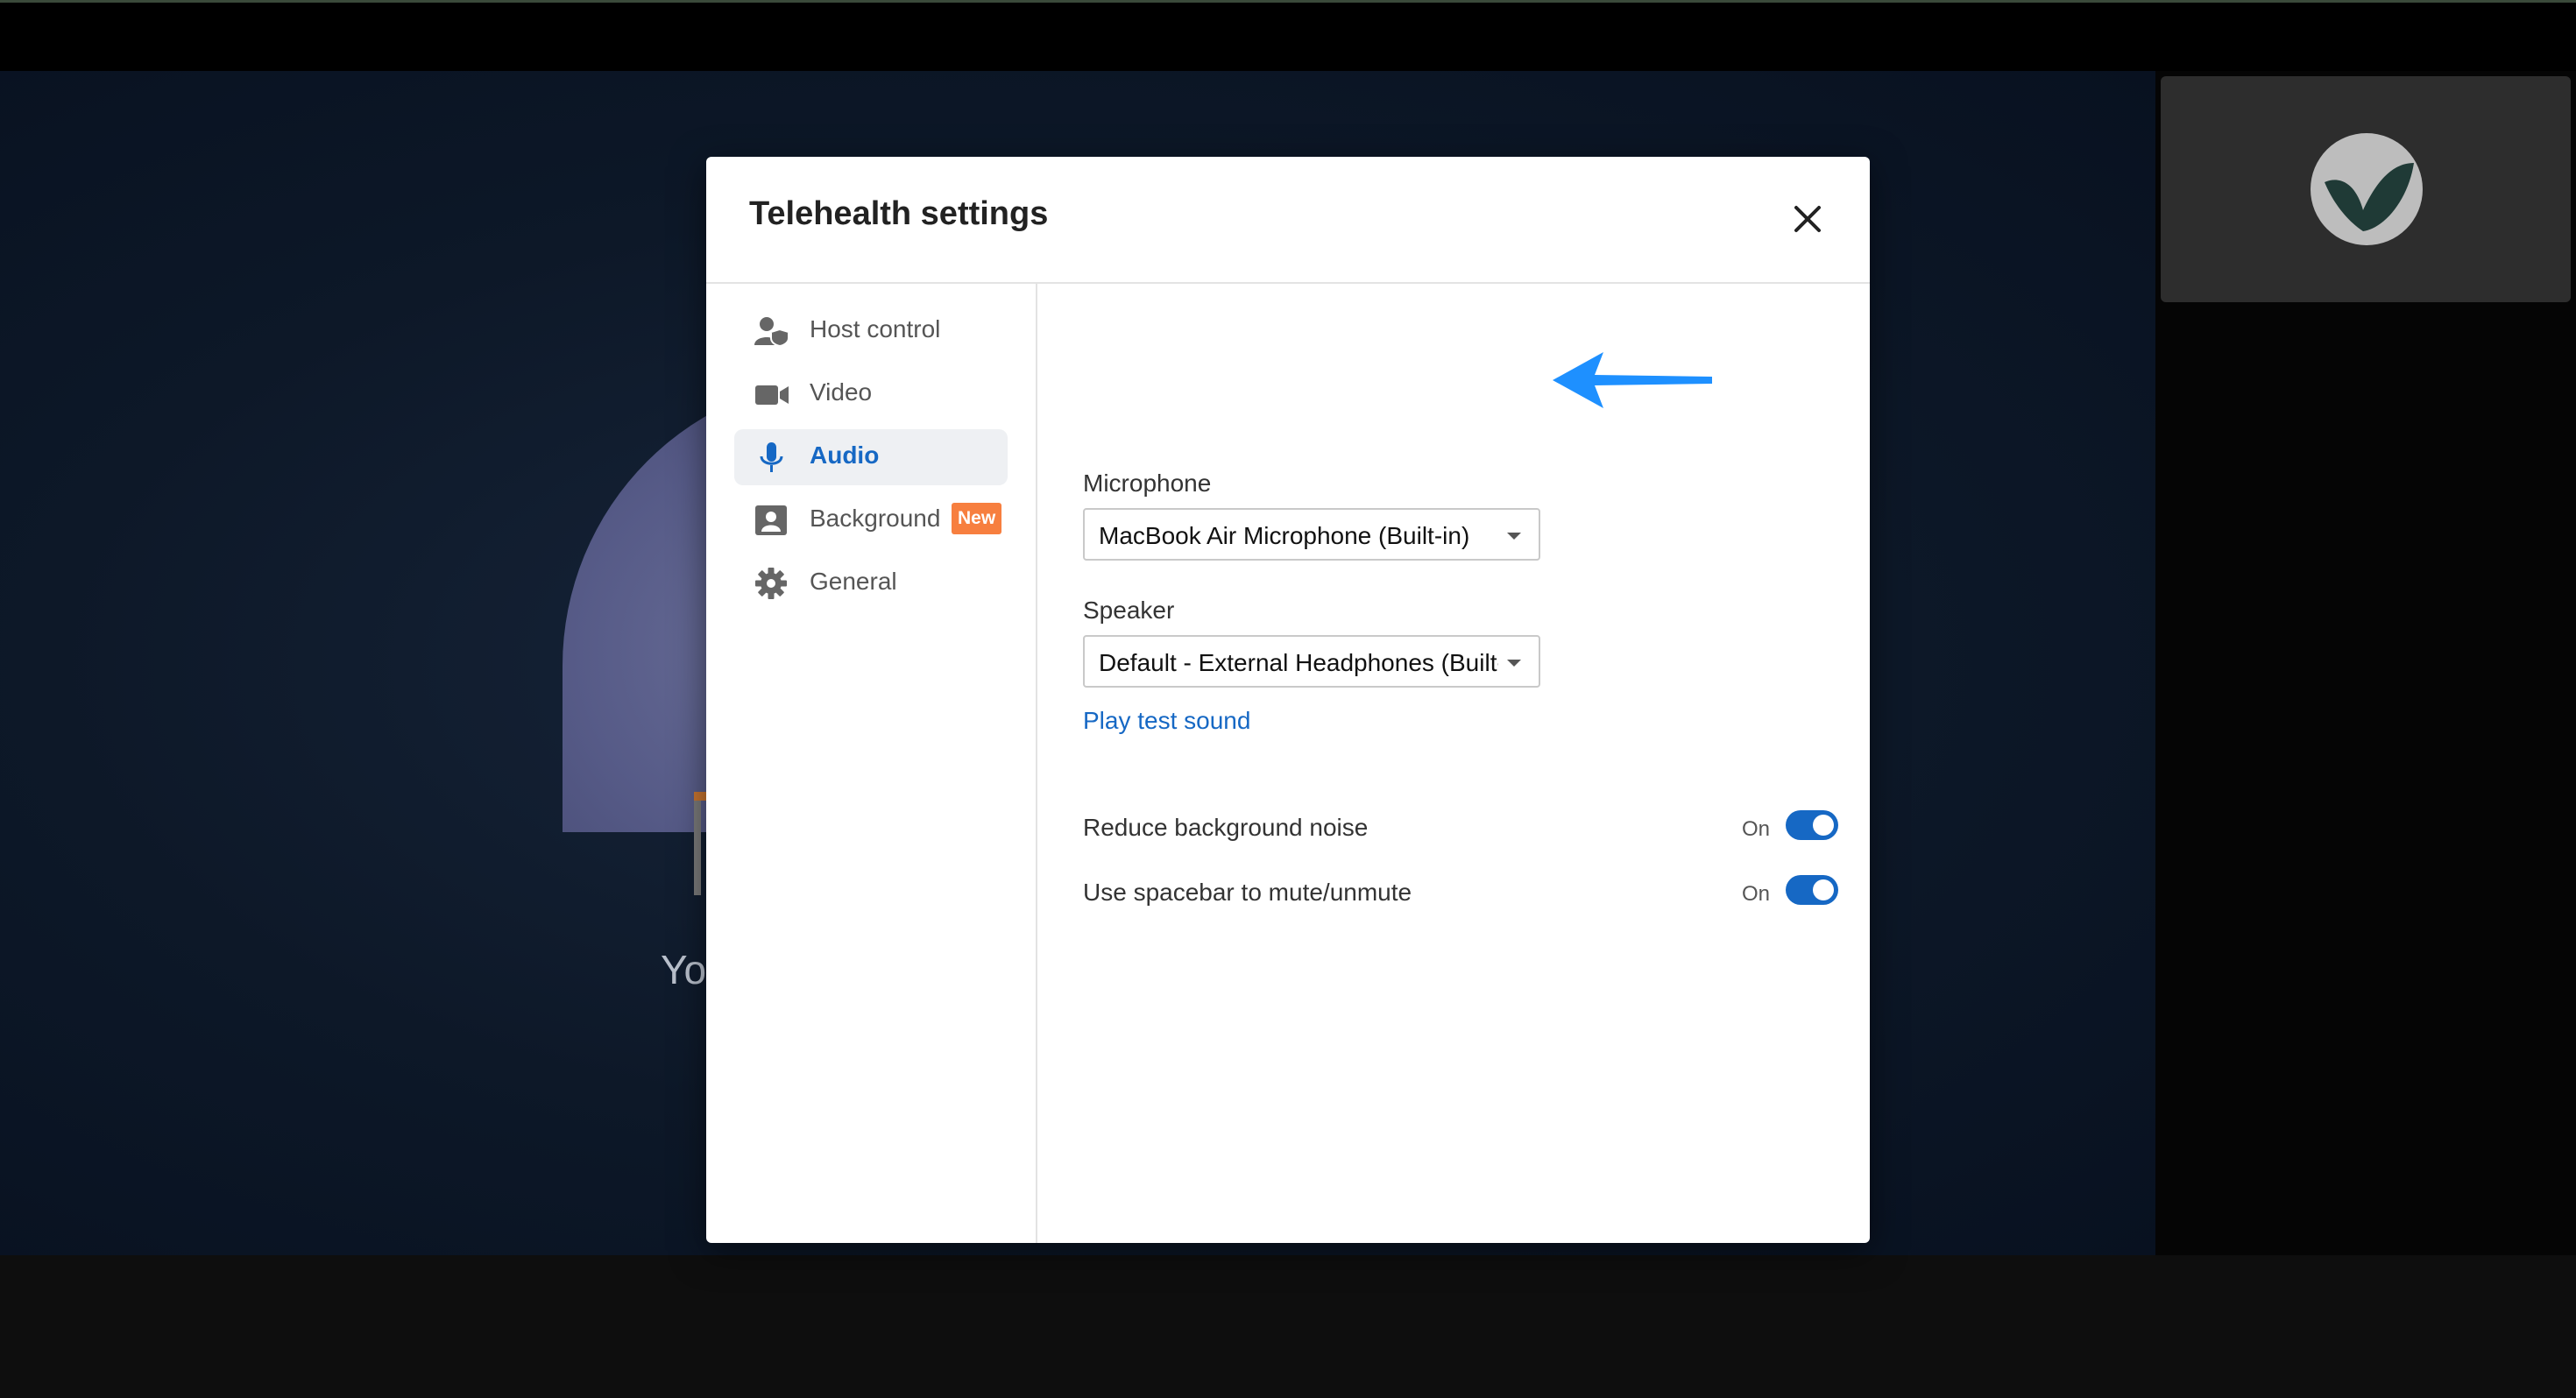 This screenshot has width=2576, height=1398. I want to click on gear-icon, so click(771, 583).